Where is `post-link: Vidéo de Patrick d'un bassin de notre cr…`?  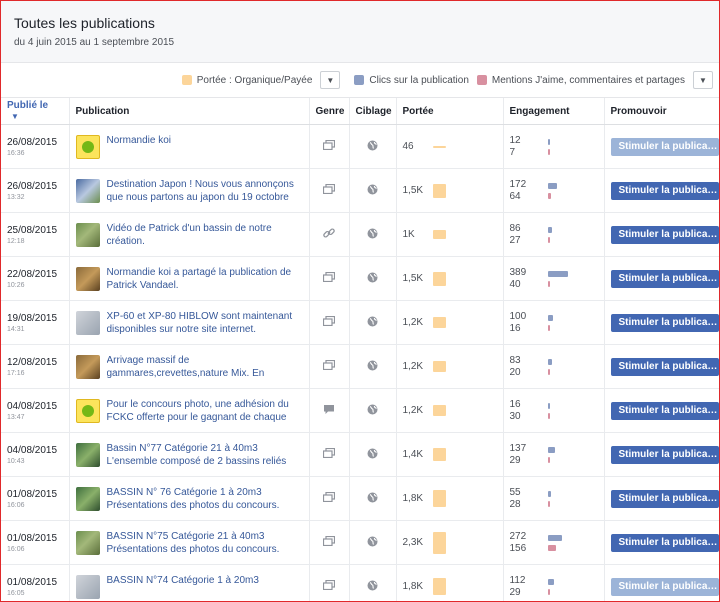 post-link: Vidéo de Patrick d'un bassin de notre cr… is located at coordinates (205, 235).